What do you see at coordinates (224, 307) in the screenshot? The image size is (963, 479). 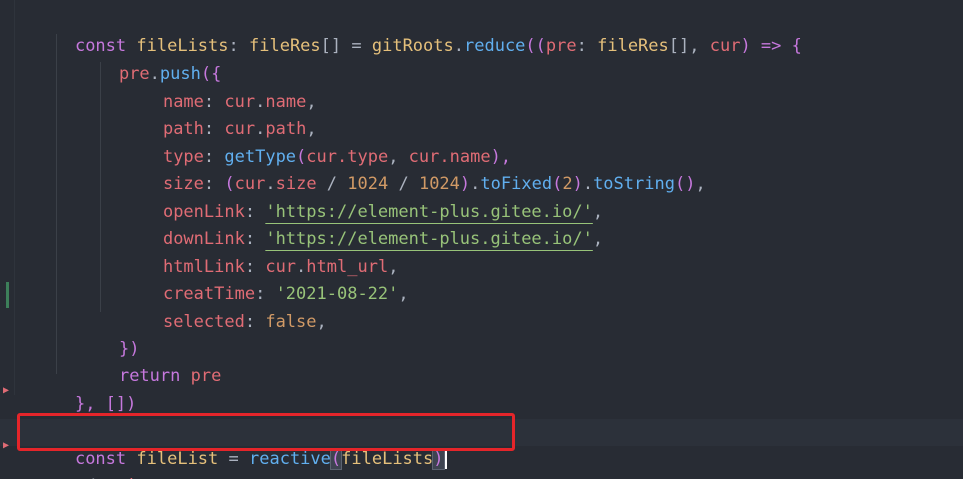 I see `code-line: selected: false,` at bounding box center [224, 307].